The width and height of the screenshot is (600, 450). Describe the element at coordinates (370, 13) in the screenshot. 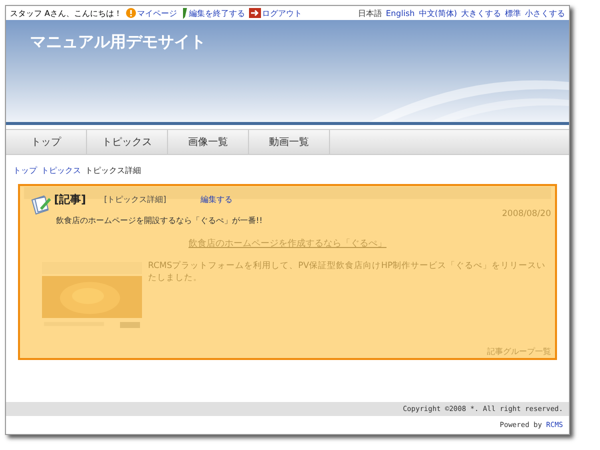

I see `language-link: 日本語` at that location.